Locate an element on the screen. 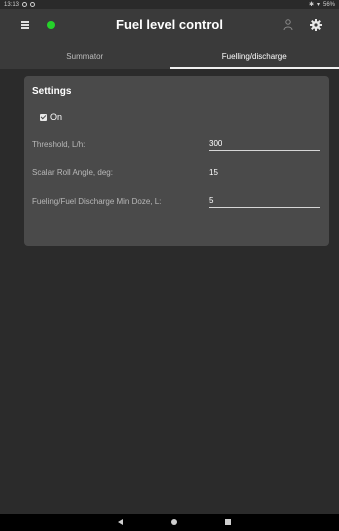 The height and width of the screenshot is (531, 339). tab-fuelling-discharge: Fuelling/discharge is located at coordinates (254, 56).